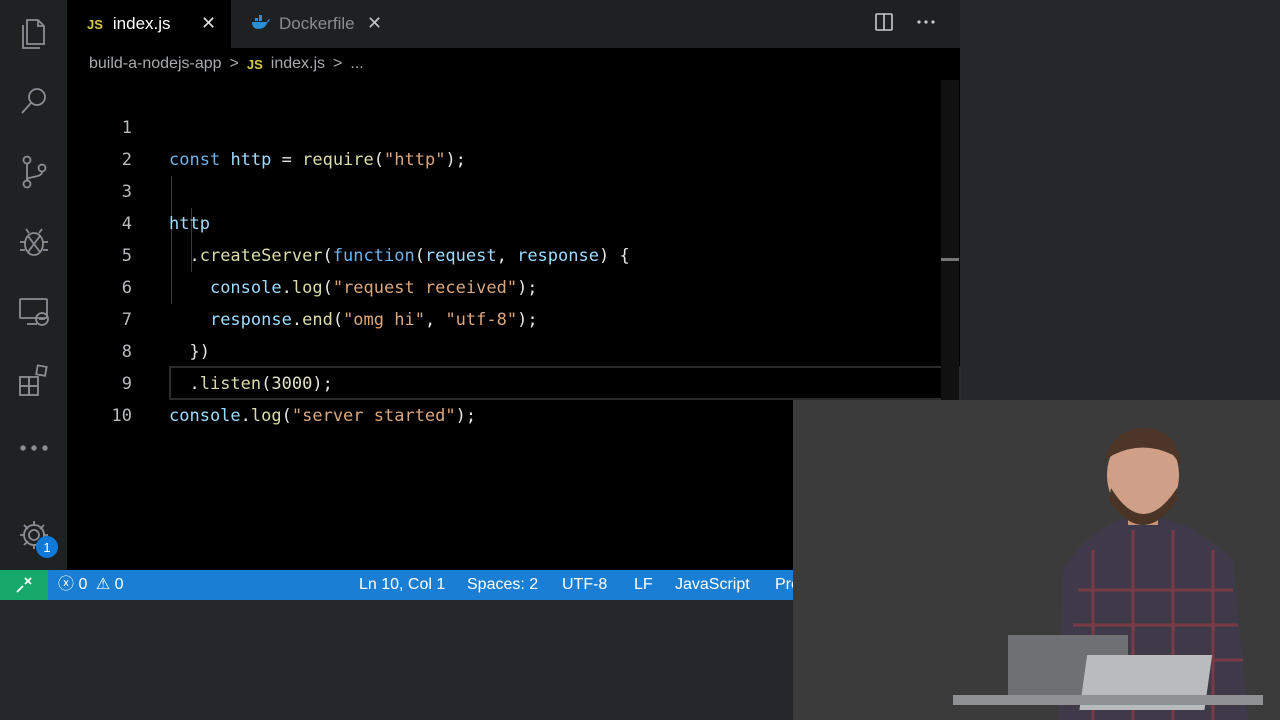 This screenshot has height=720, width=1280. I want to click on indentation-setting: Spaces: 2, so click(502, 585).